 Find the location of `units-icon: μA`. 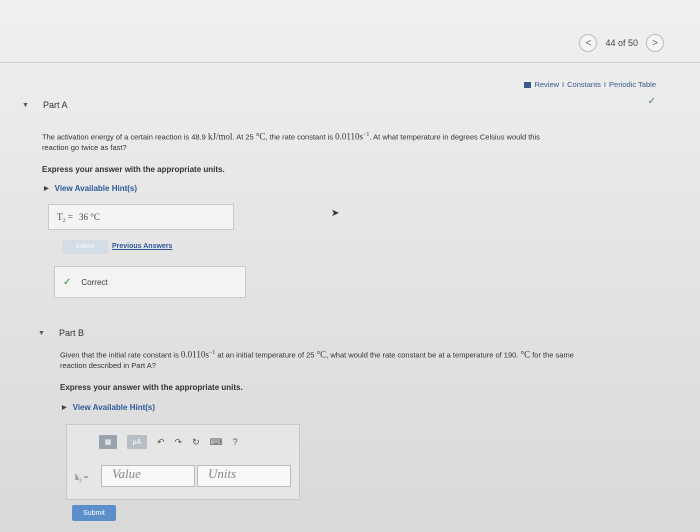

units-icon: μA is located at coordinates (137, 442).